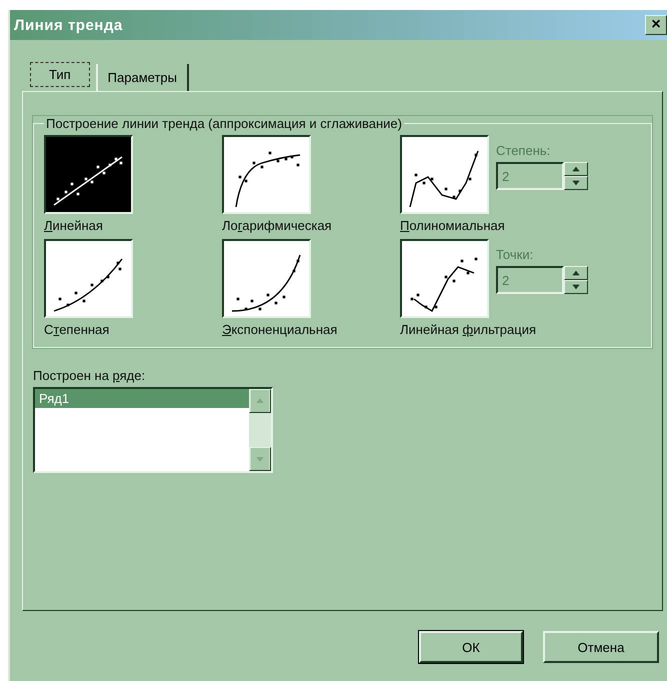 This screenshot has height=681, width=667. I want to click on spinner-label: Точки:, so click(515, 254).